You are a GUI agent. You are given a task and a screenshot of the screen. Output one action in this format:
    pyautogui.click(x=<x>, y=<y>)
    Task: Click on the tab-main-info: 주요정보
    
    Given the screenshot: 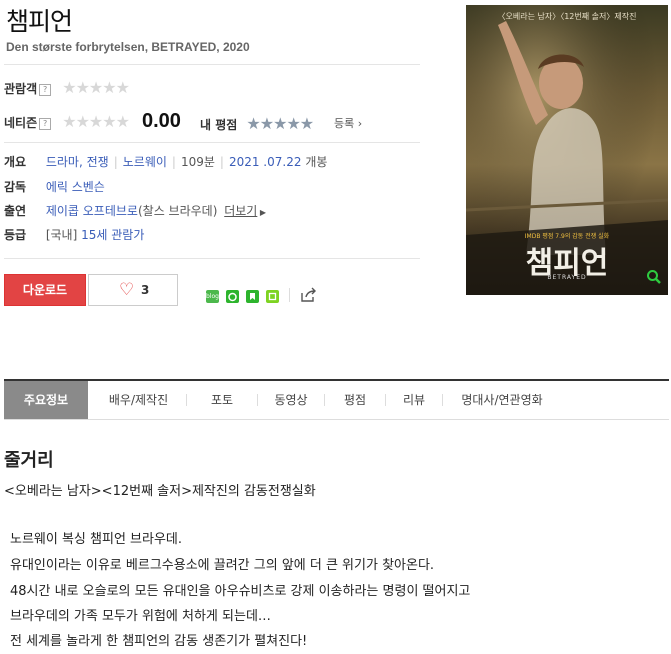 What is the action you would take?
    pyautogui.click(x=46, y=400)
    